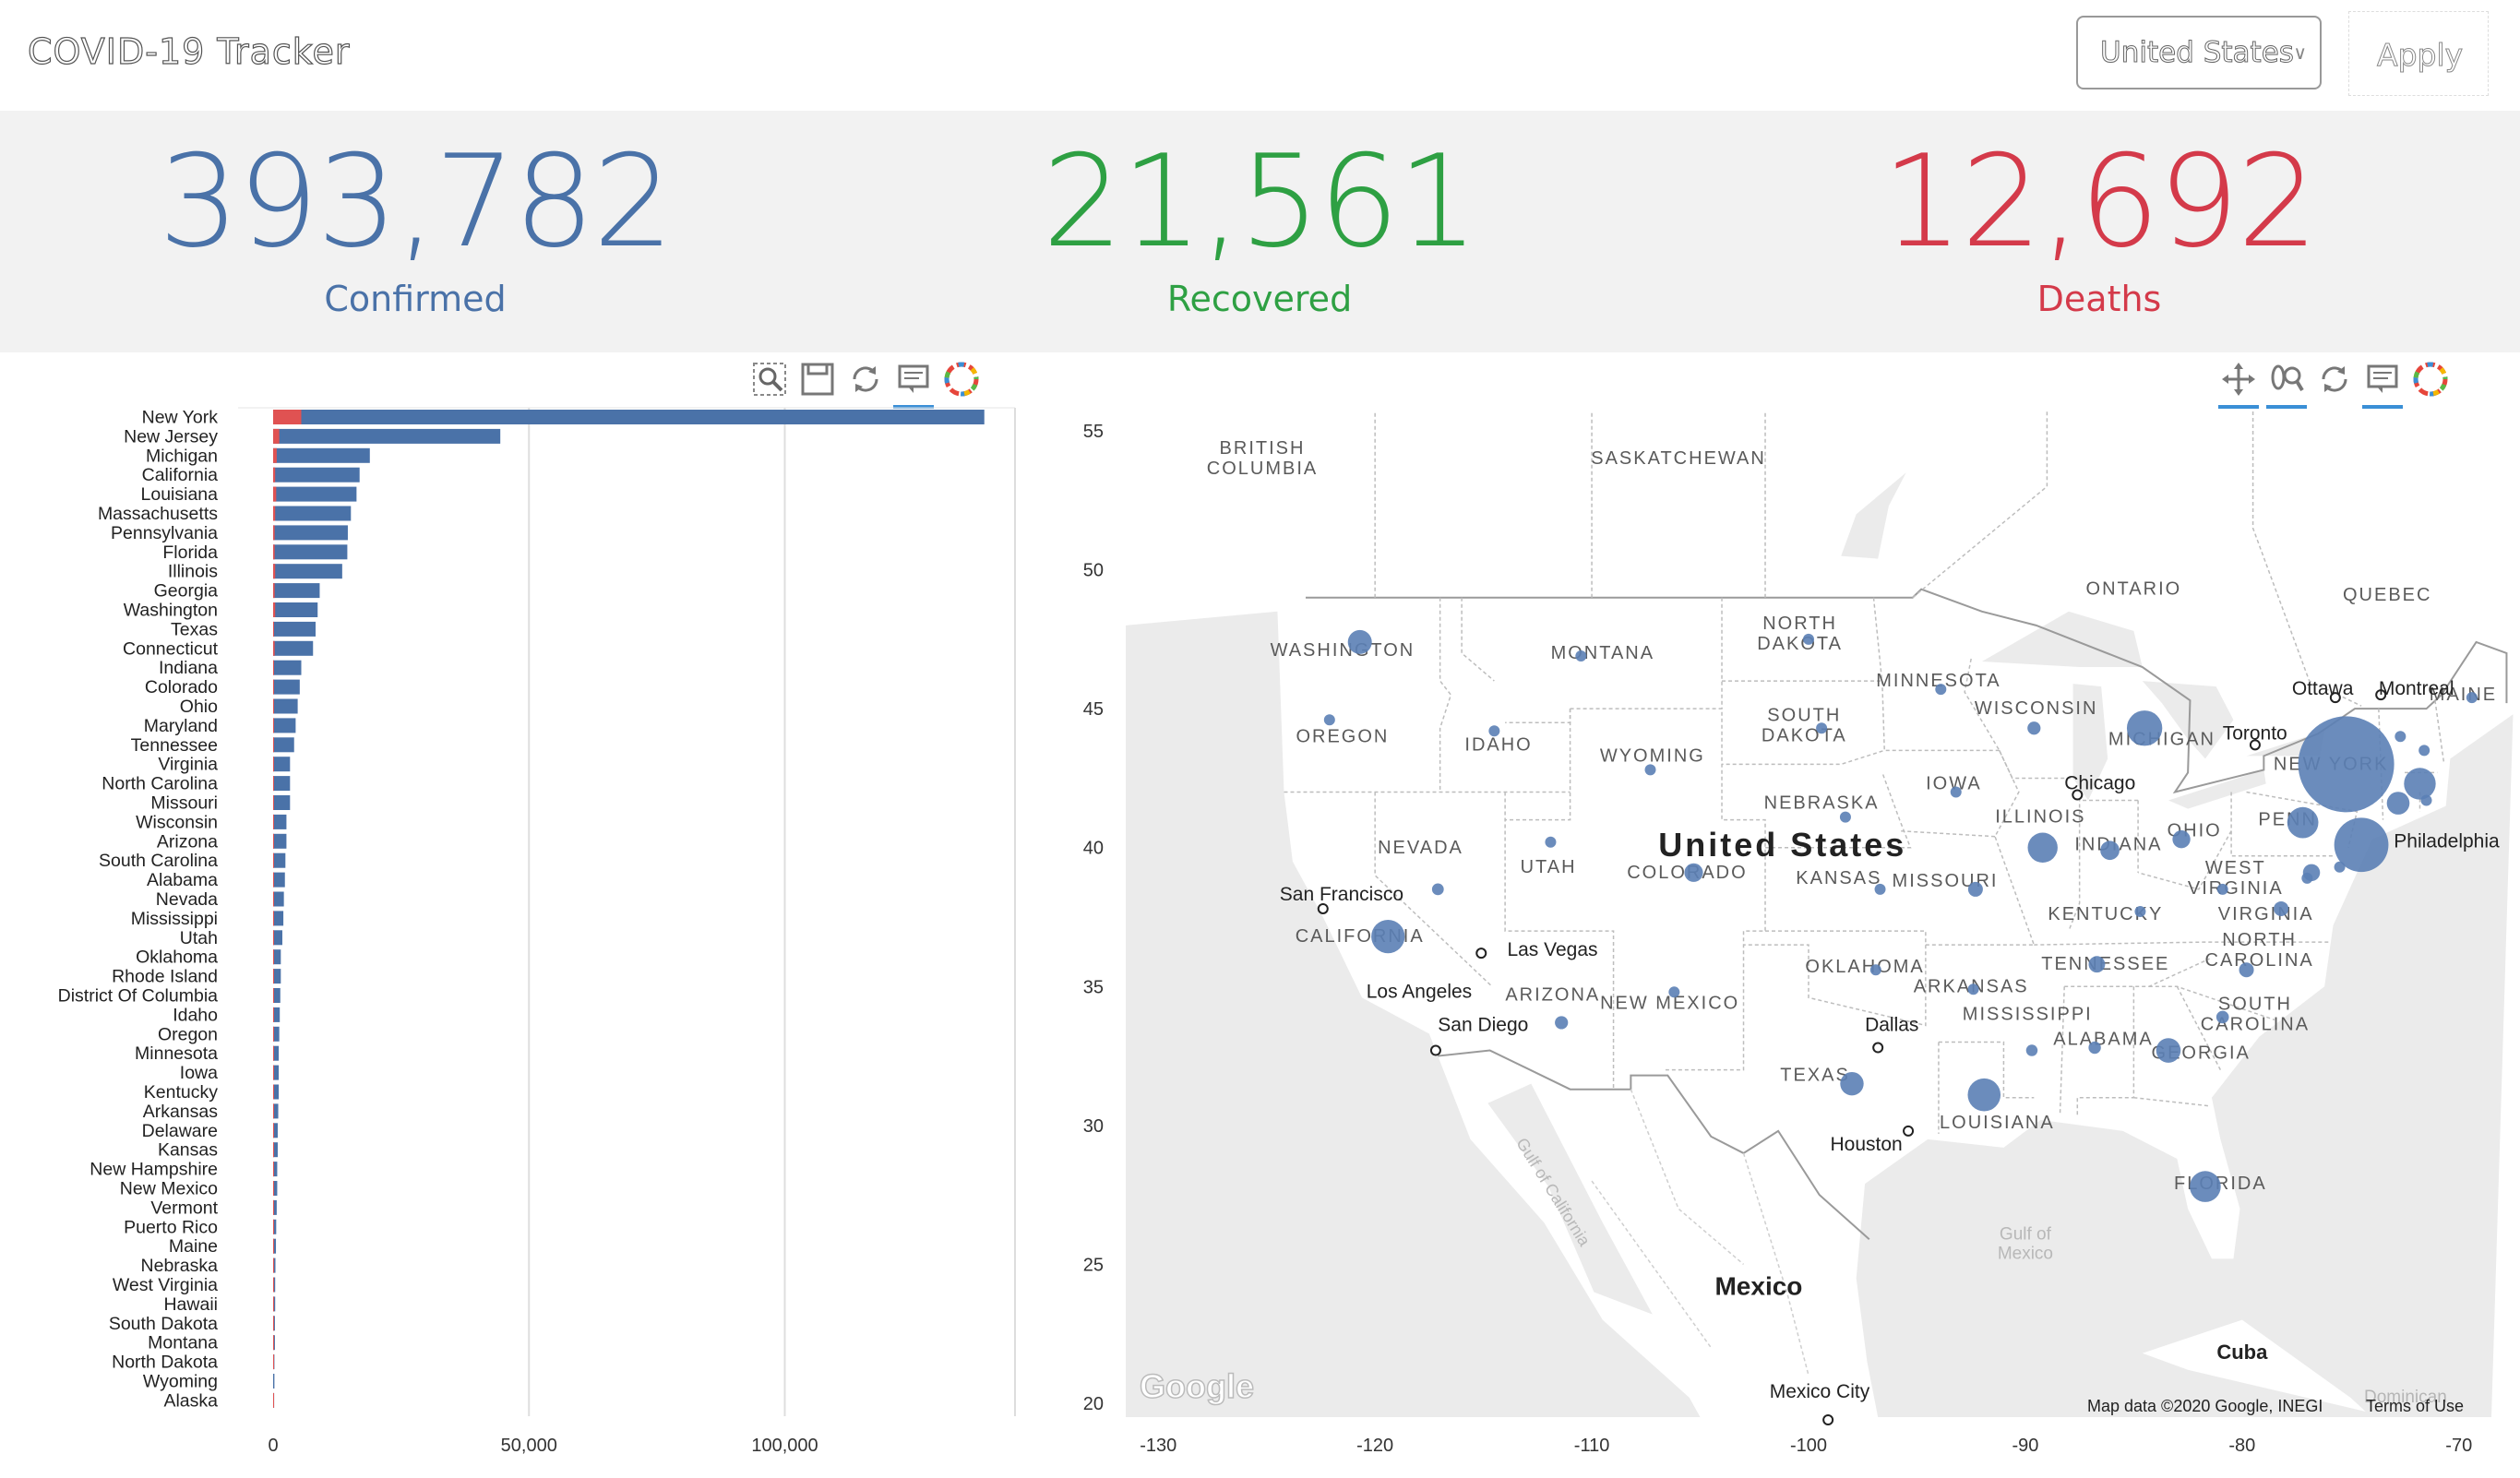 Image resolution: width=2520 pixels, height=1478 pixels. What do you see at coordinates (193, 1246) in the screenshot?
I see `y-tick-label: Maine` at bounding box center [193, 1246].